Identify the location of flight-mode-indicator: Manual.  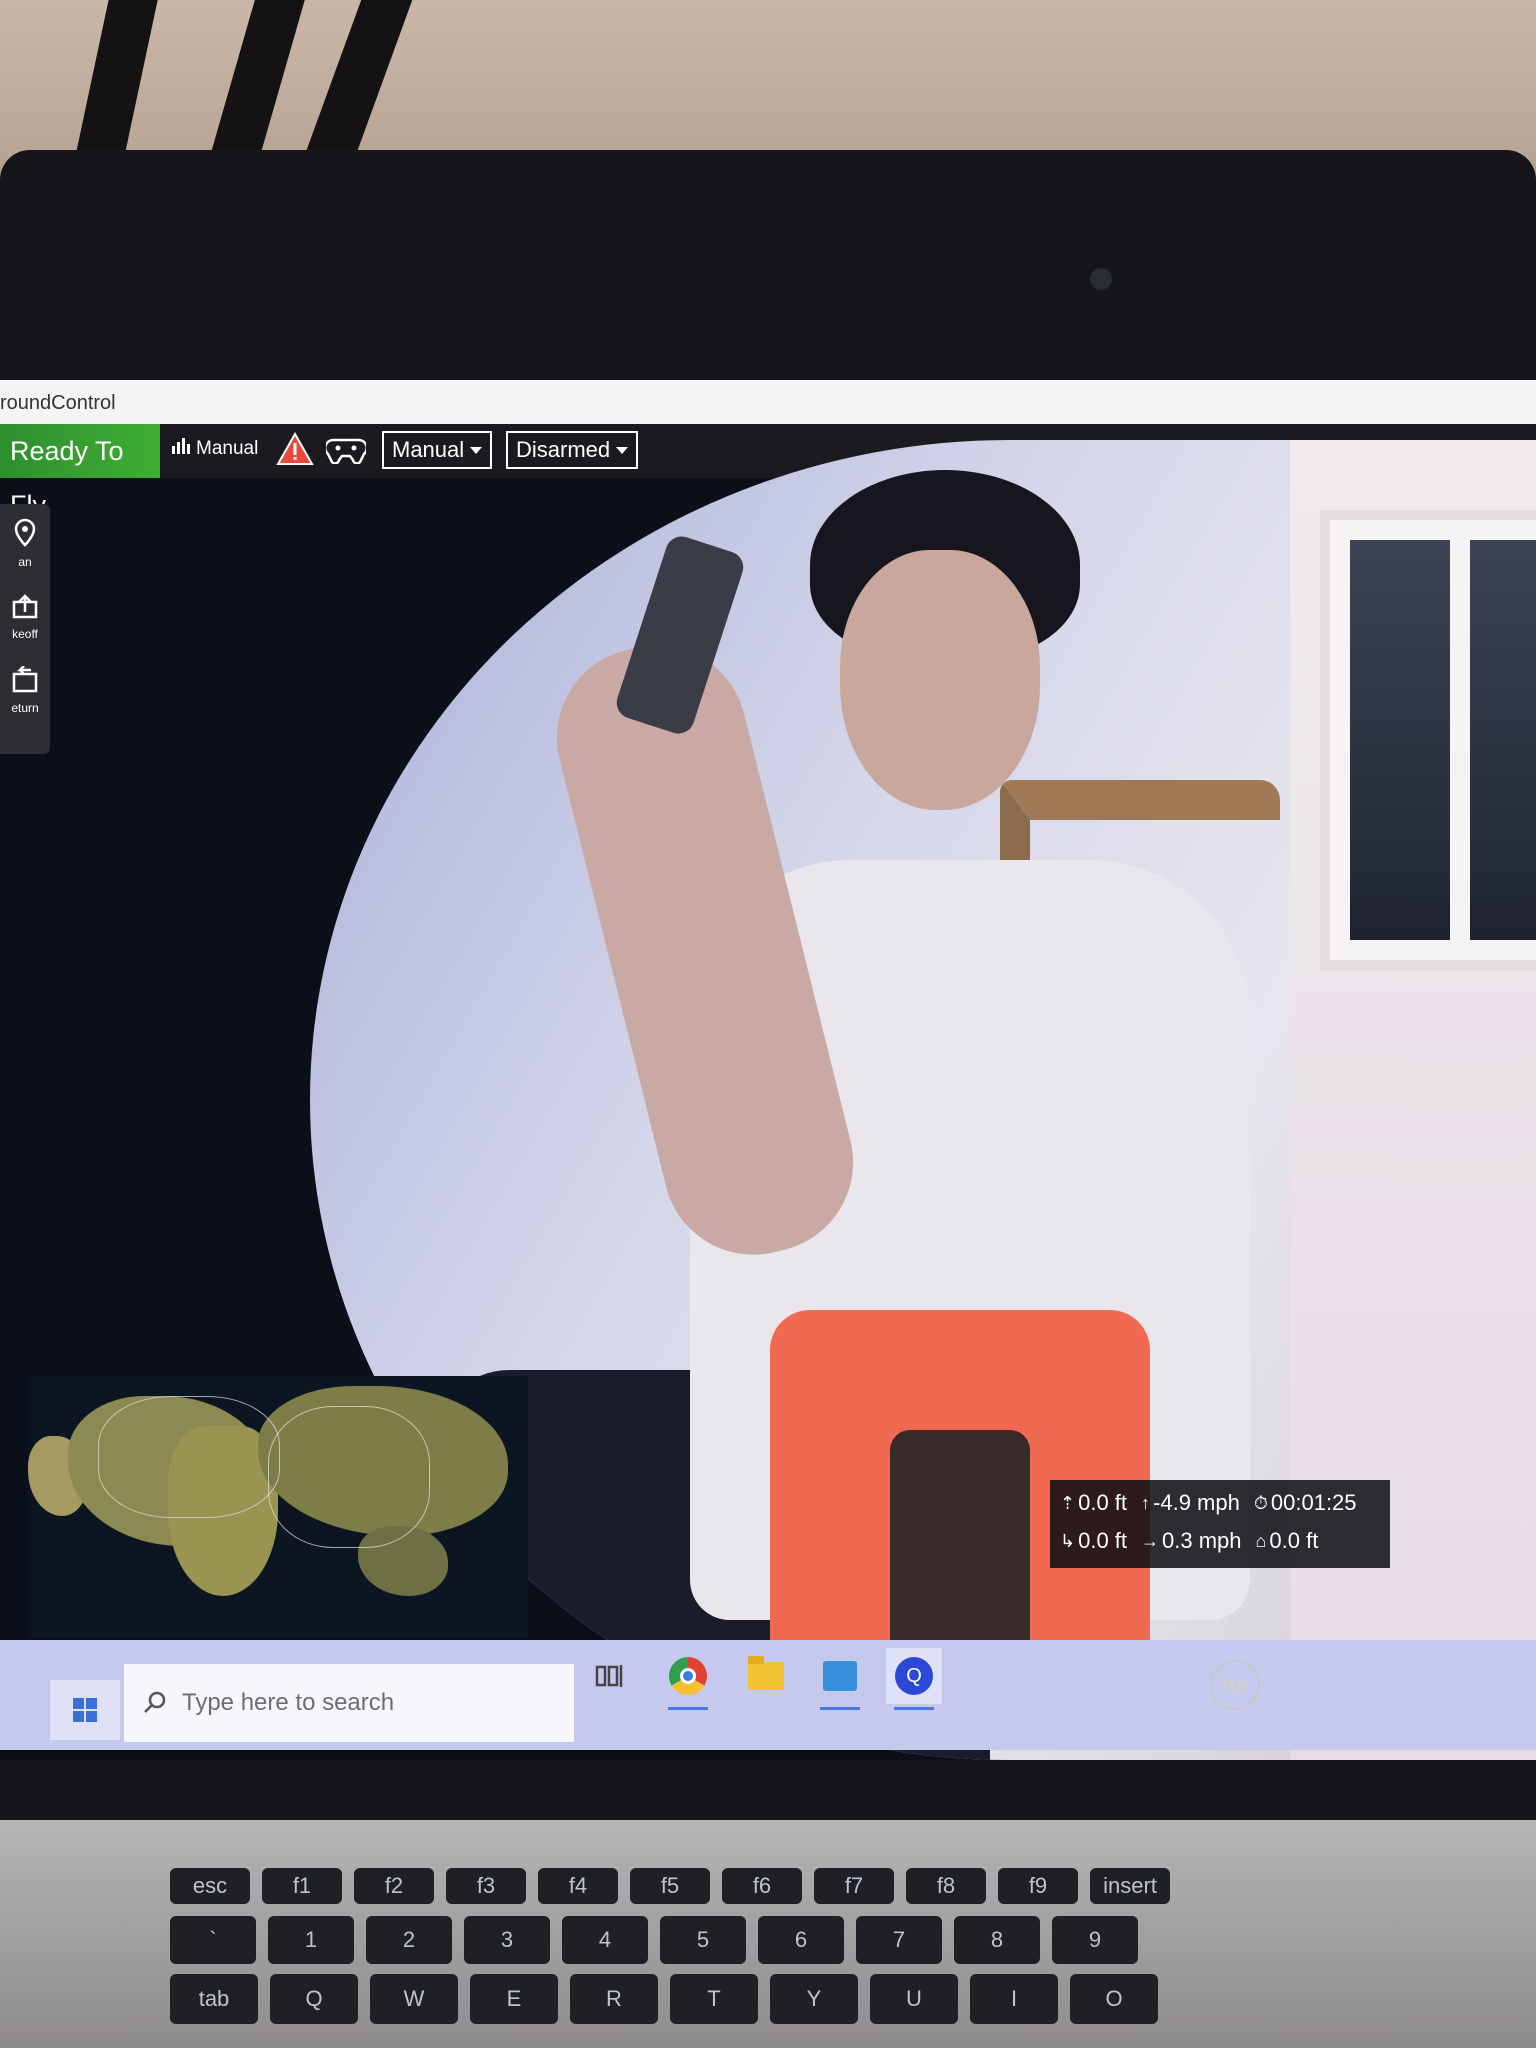
(215, 449).